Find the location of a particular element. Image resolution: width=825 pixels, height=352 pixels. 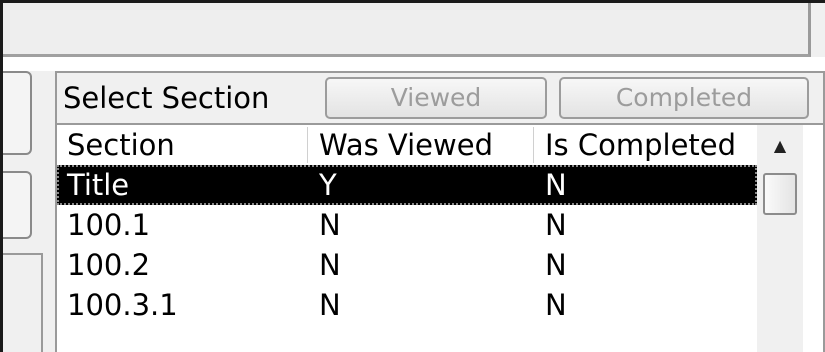

triangle-up-icon: ▲ is located at coordinates (780, 145).